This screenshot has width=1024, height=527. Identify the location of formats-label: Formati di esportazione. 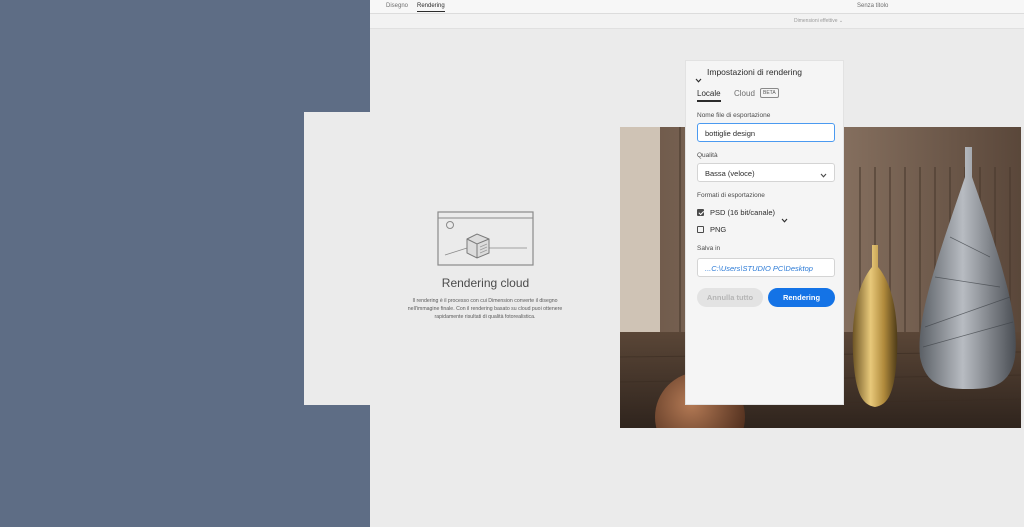
(731, 195).